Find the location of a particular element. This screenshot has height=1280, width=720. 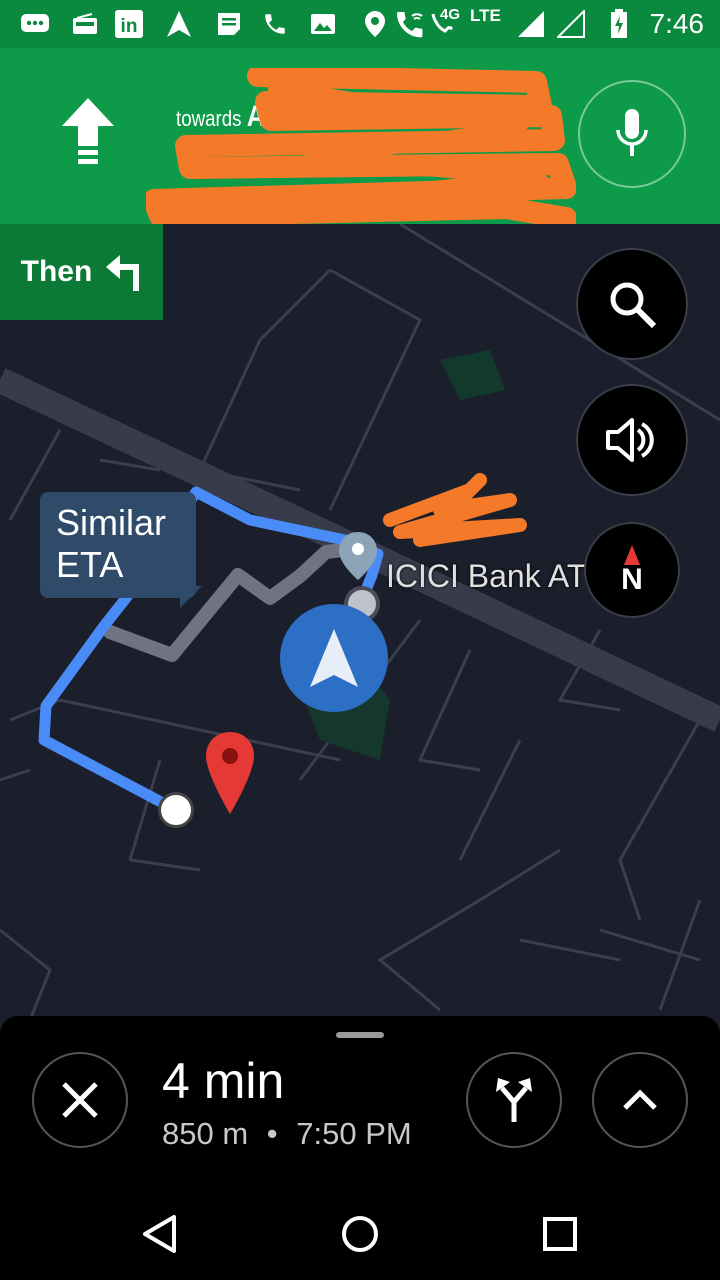

navigation-header: towards A is located at coordinates (360, 138).